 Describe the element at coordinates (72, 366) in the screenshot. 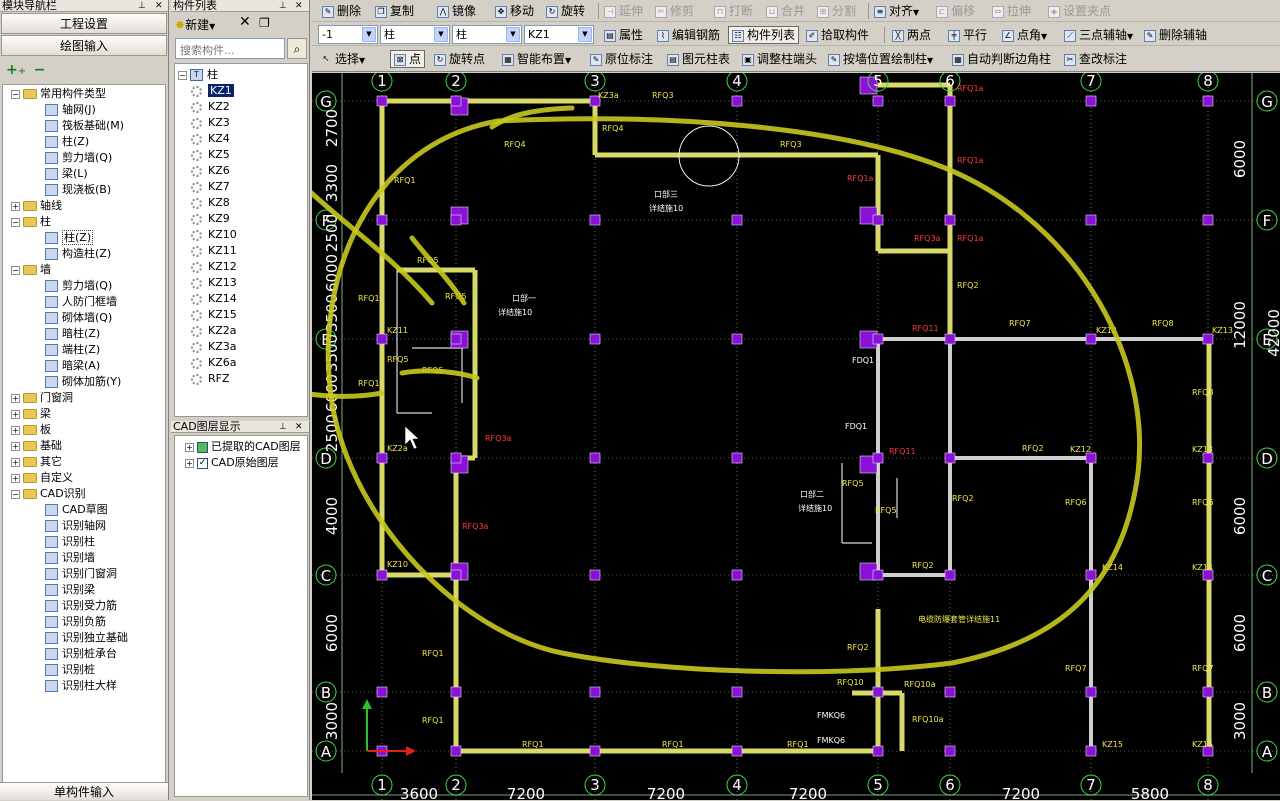

I see `nav-tree-item: 暗梁(A)` at that location.